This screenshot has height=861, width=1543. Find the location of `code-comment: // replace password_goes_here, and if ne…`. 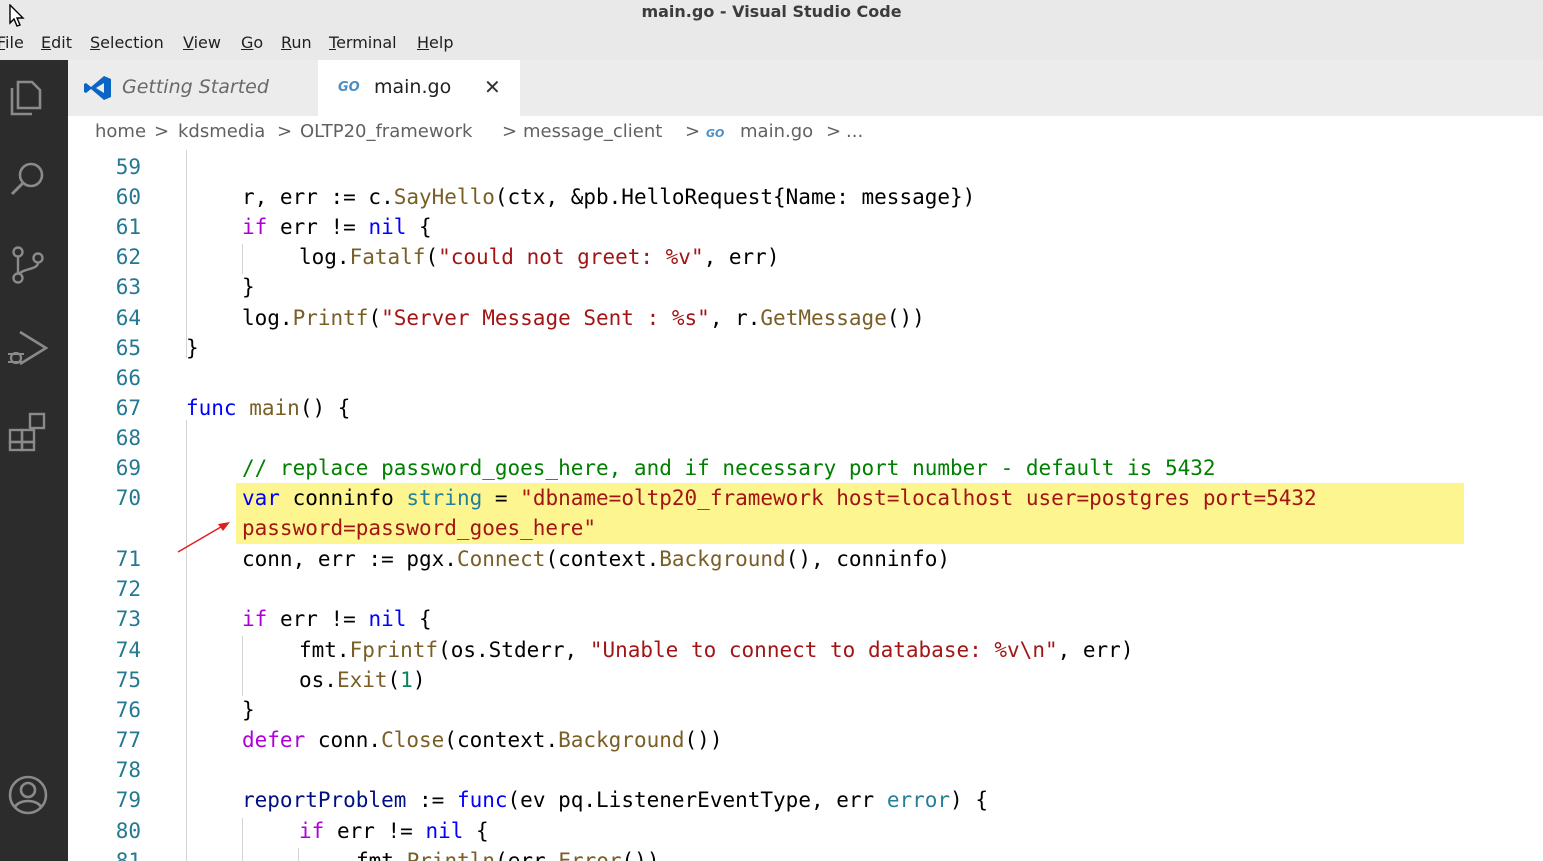

code-comment: // replace password_goes_here, and if ne… is located at coordinates (729, 468).